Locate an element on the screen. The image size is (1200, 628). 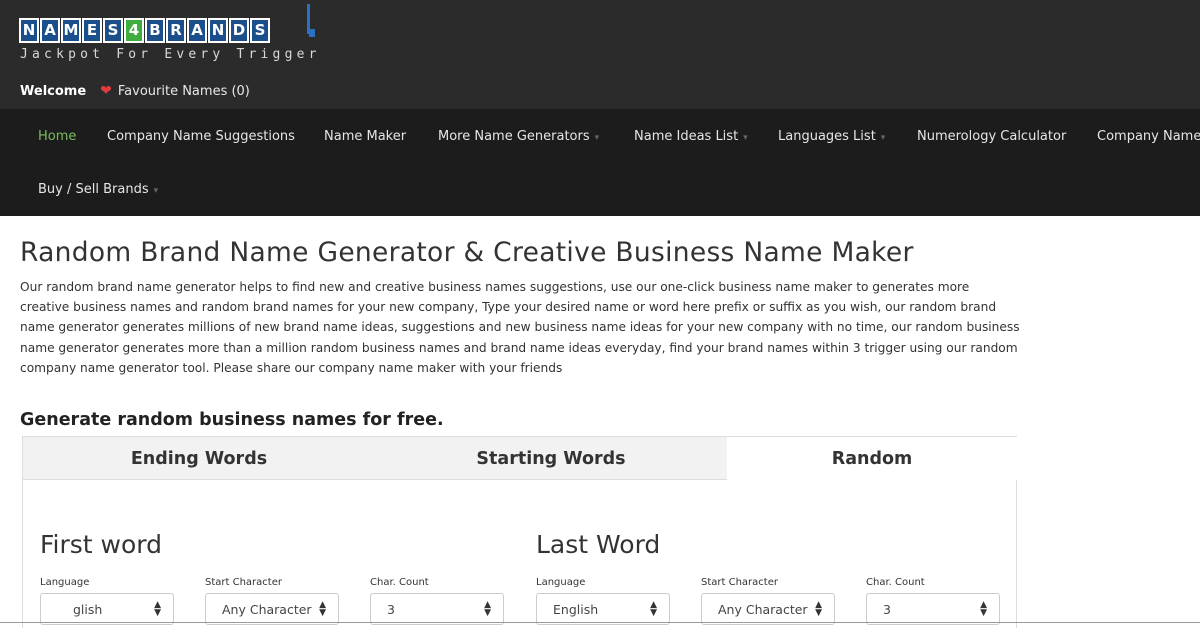
welcome-text: Welcome is located at coordinates (53, 91).